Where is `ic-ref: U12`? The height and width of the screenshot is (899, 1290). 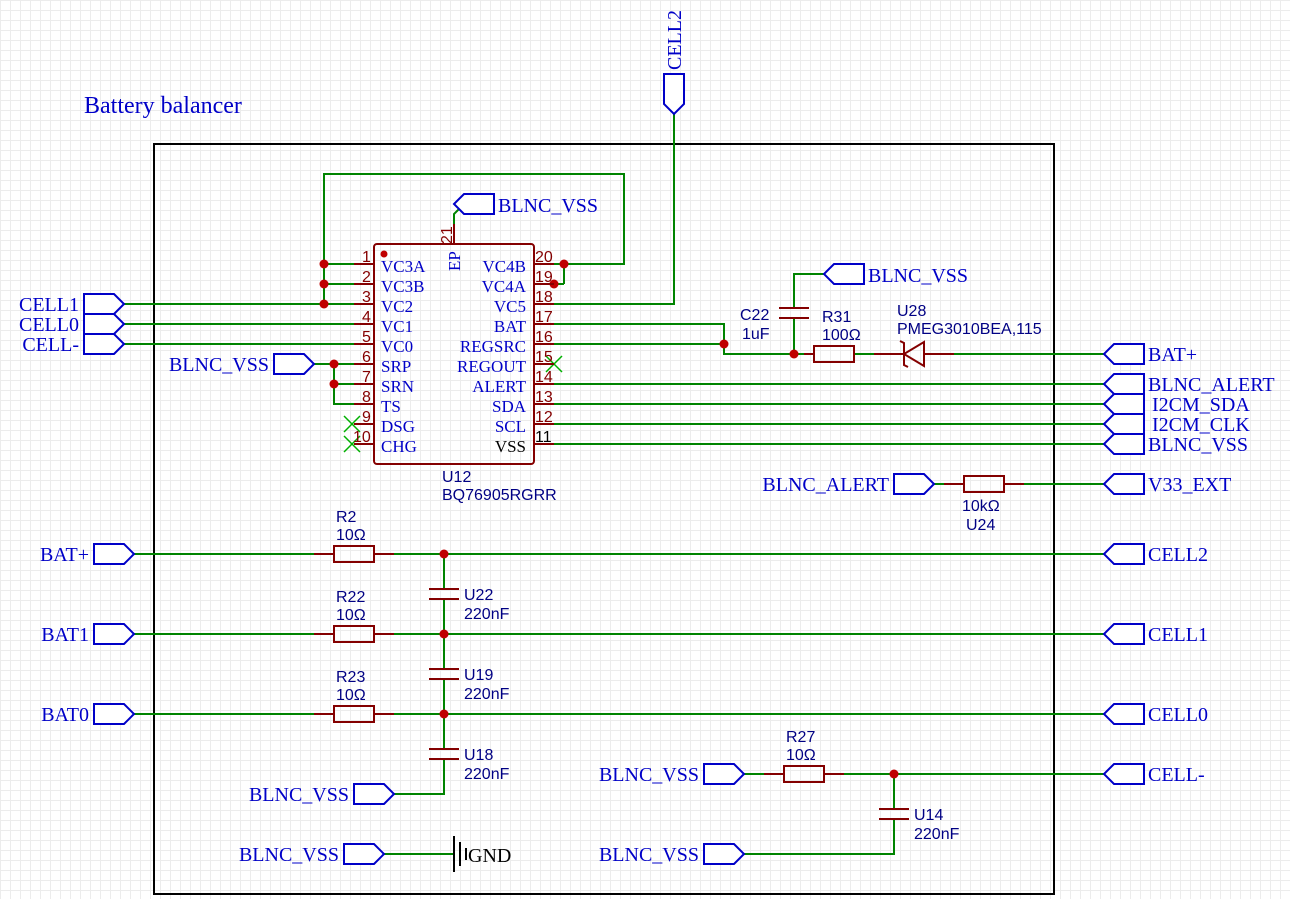 ic-ref: U12 is located at coordinates (456, 477).